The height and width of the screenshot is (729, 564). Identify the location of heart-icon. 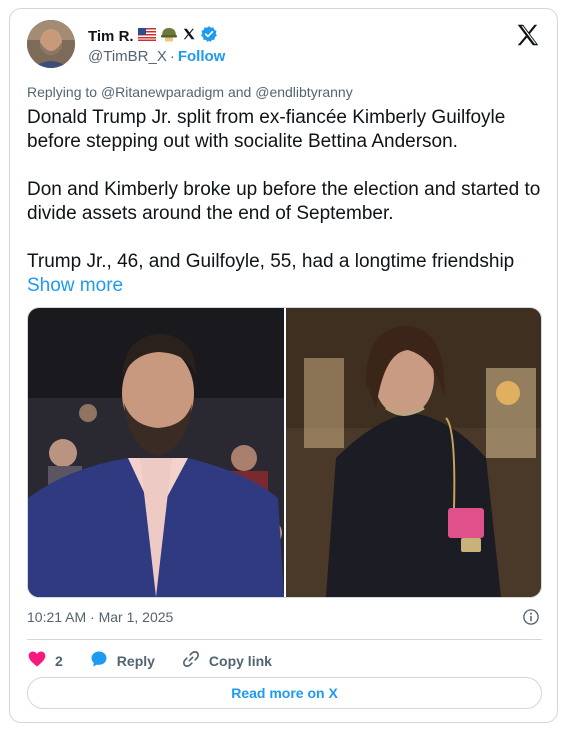
(37, 660).